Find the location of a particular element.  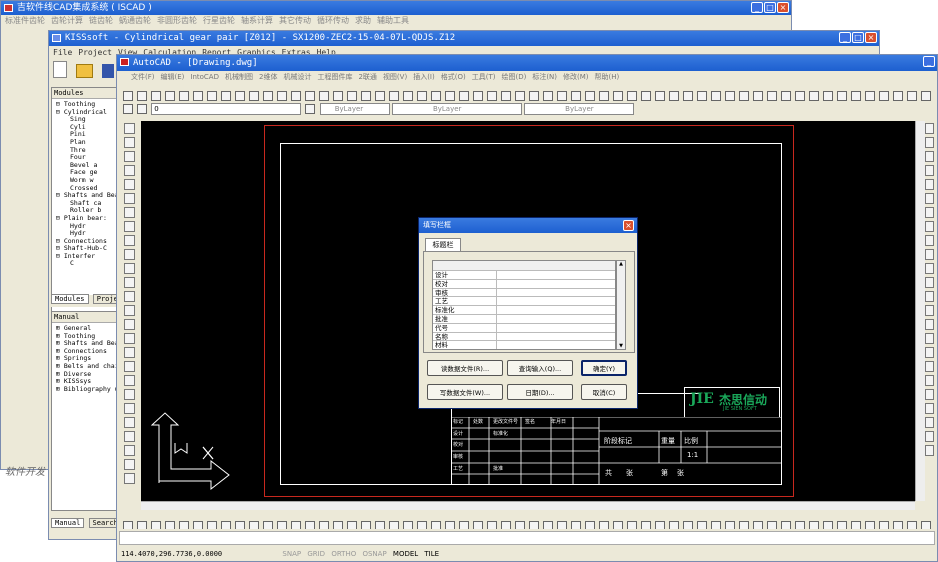

grid-row: 材料 is located at coordinates (524, 345).